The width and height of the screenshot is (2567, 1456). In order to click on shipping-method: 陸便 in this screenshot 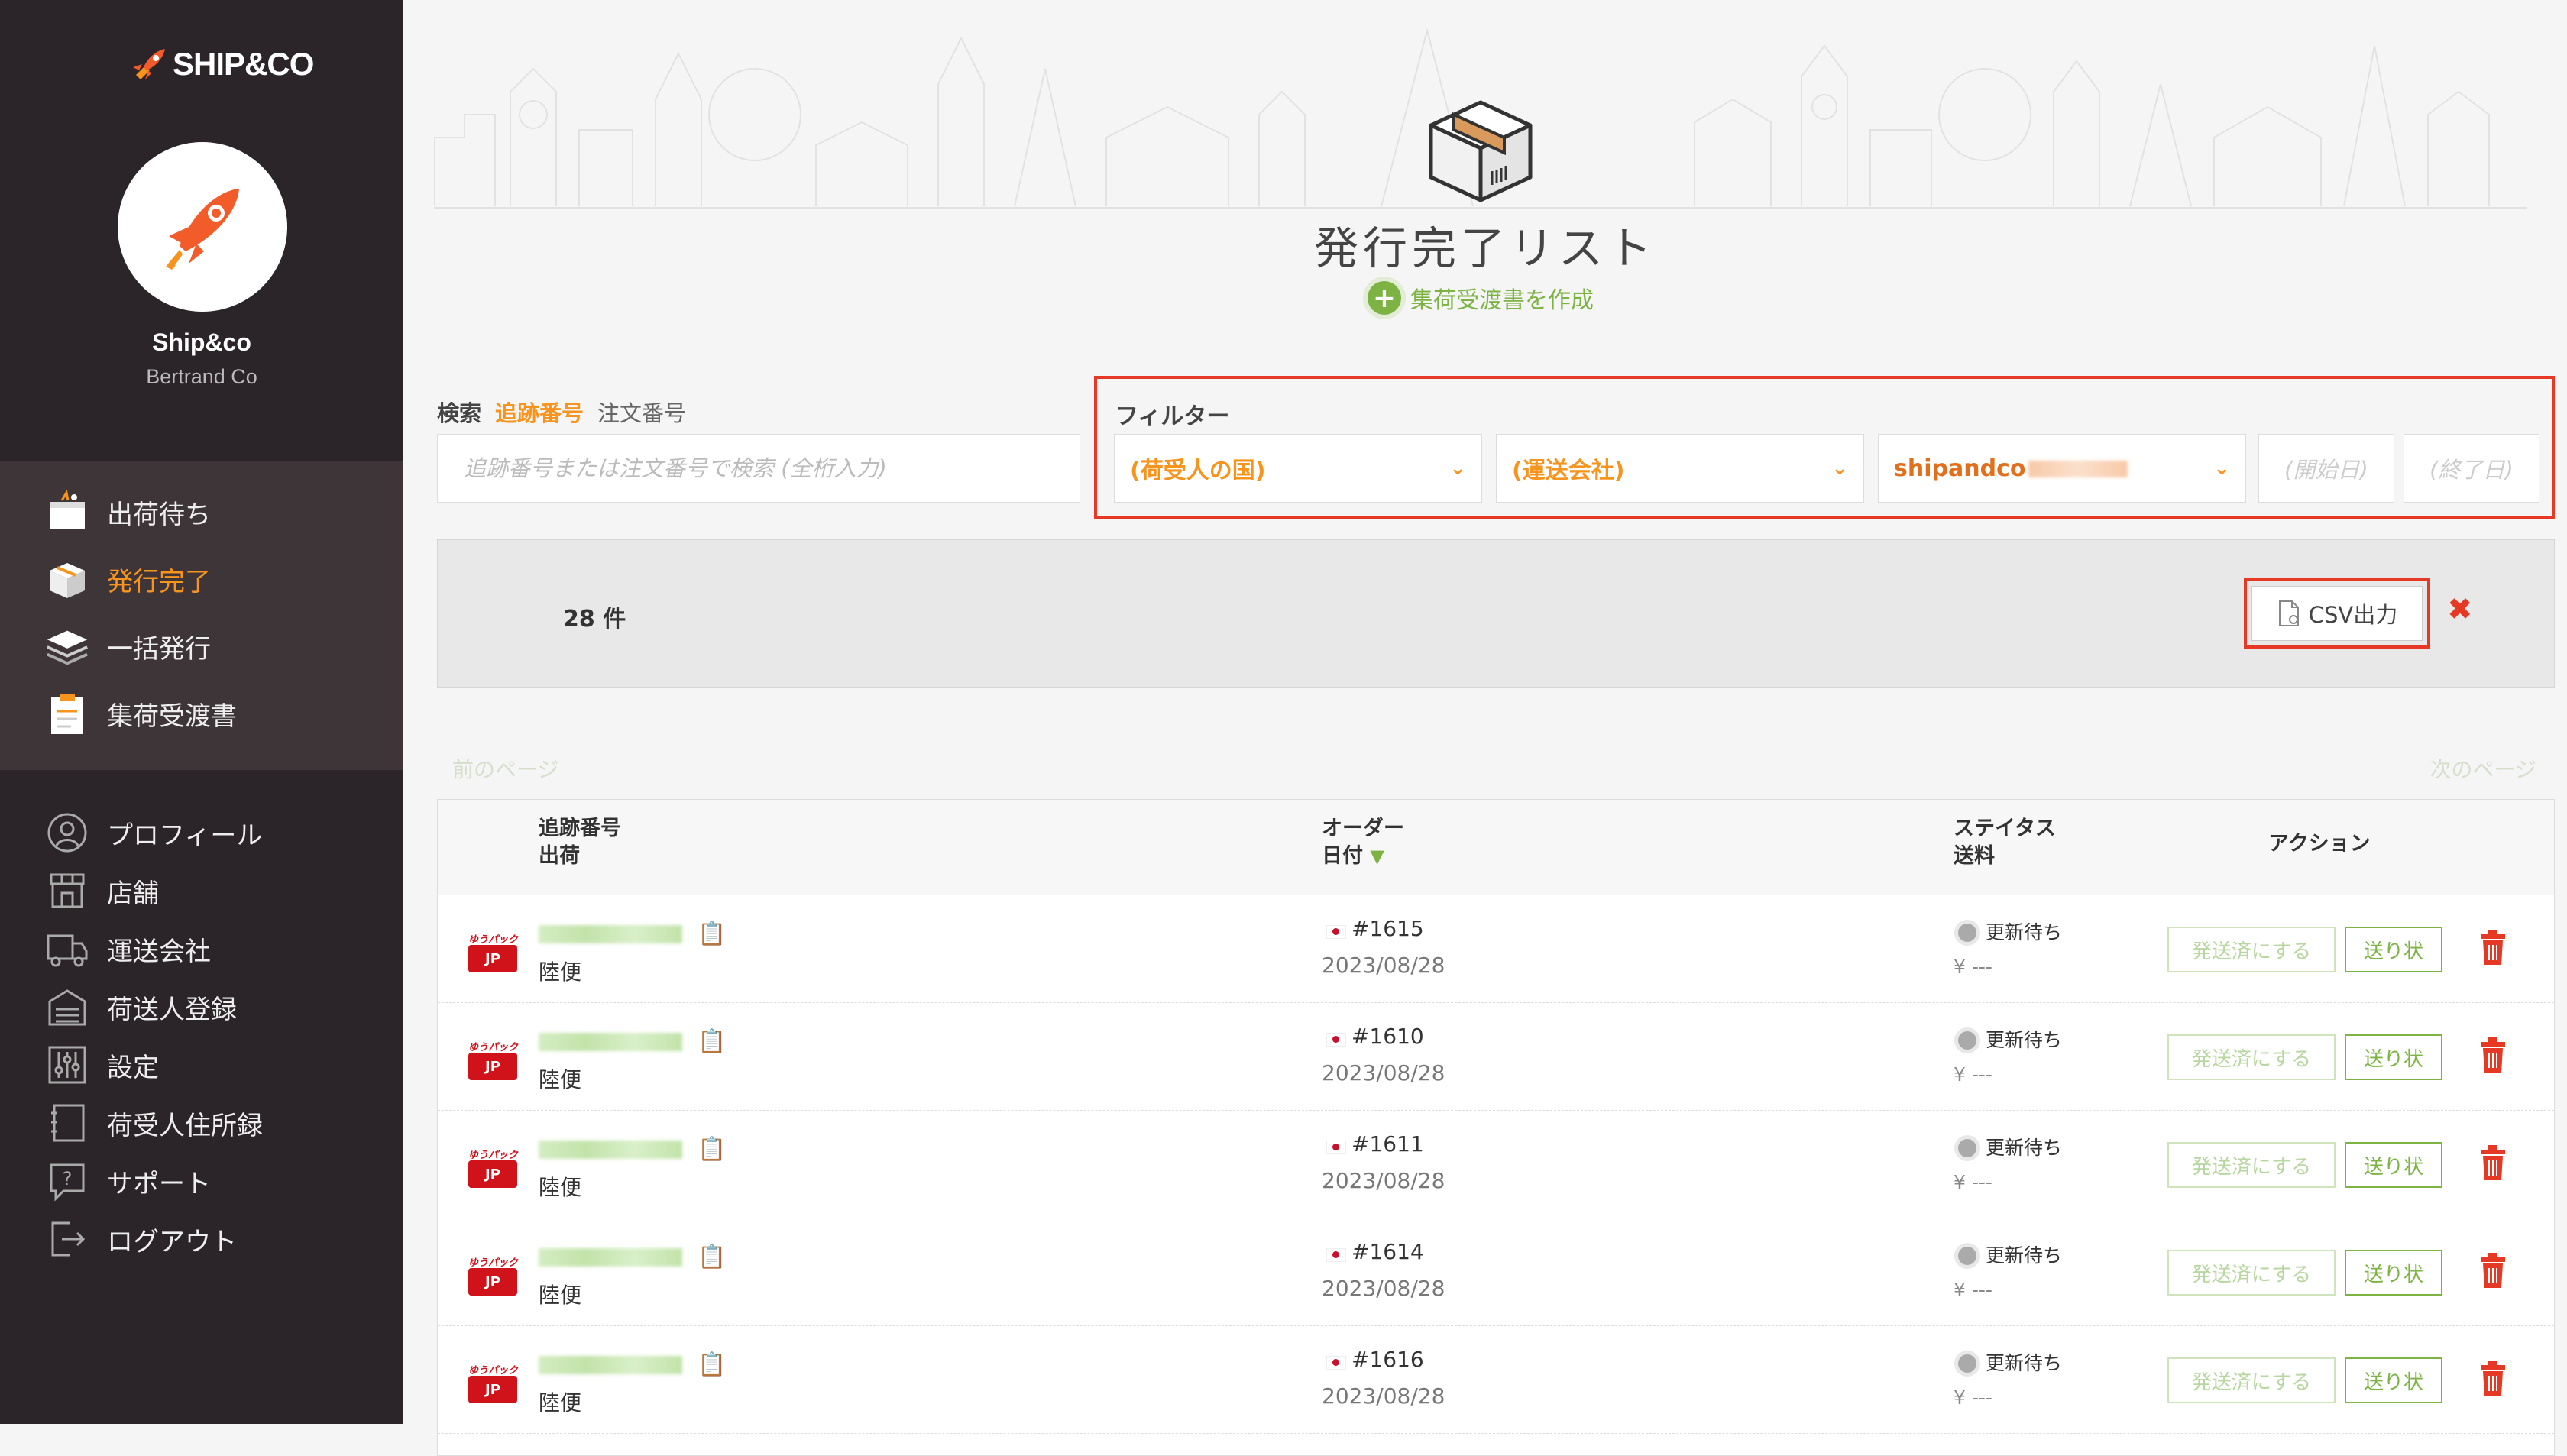, I will do `click(560, 1079)`.